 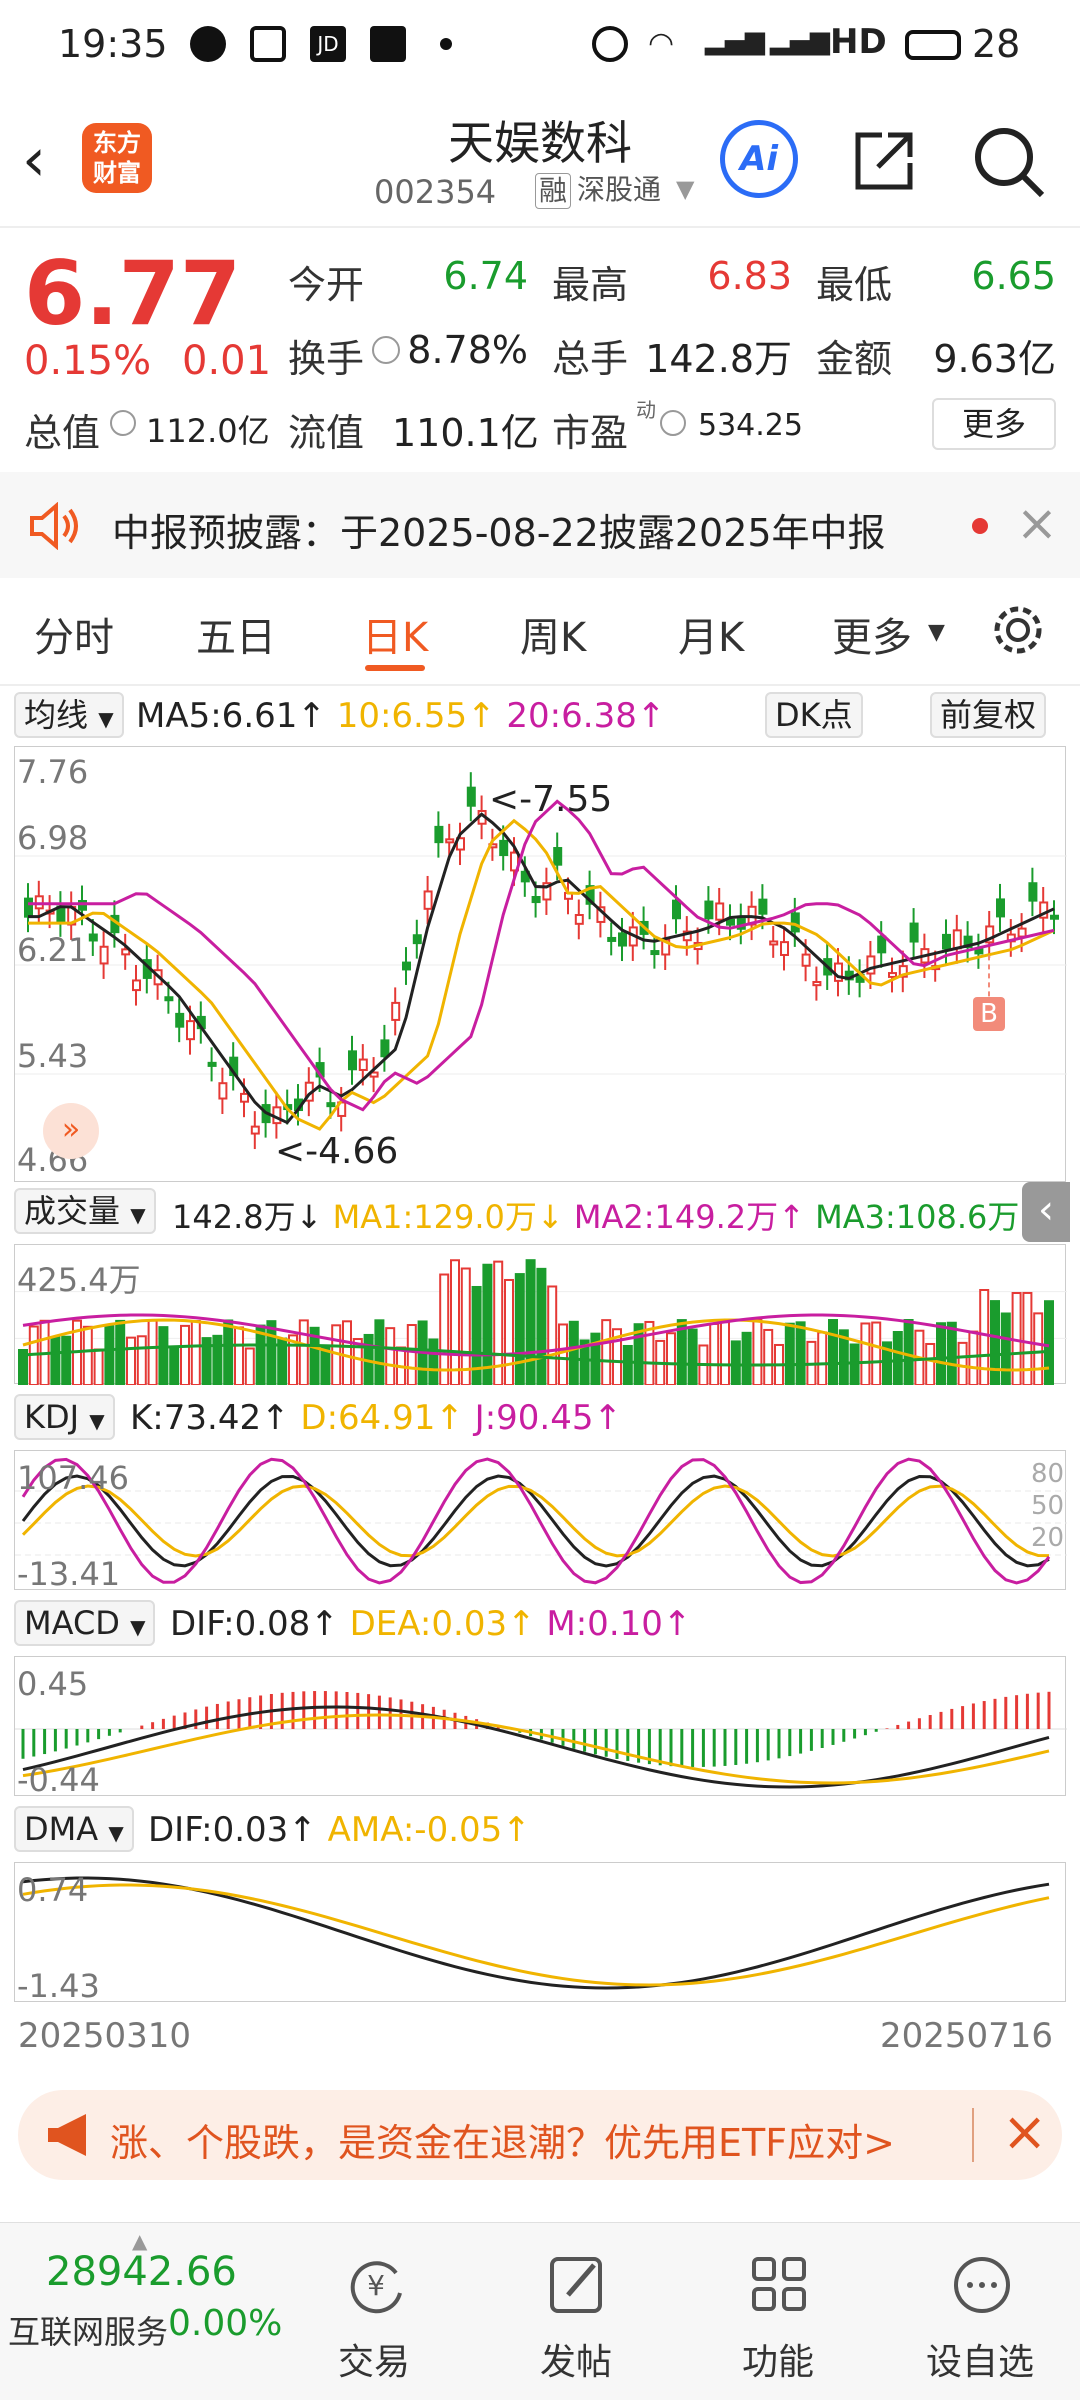 What do you see at coordinates (71, 1131) in the screenshot?
I see `expand-icon: »` at bounding box center [71, 1131].